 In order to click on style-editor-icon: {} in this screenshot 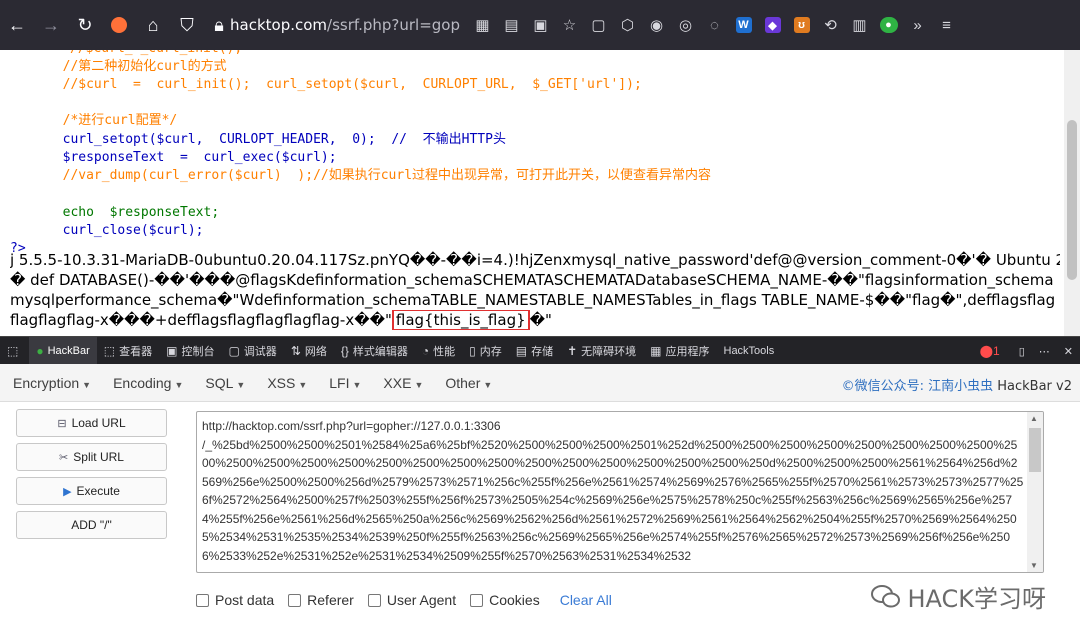, I will do `click(344, 350)`.